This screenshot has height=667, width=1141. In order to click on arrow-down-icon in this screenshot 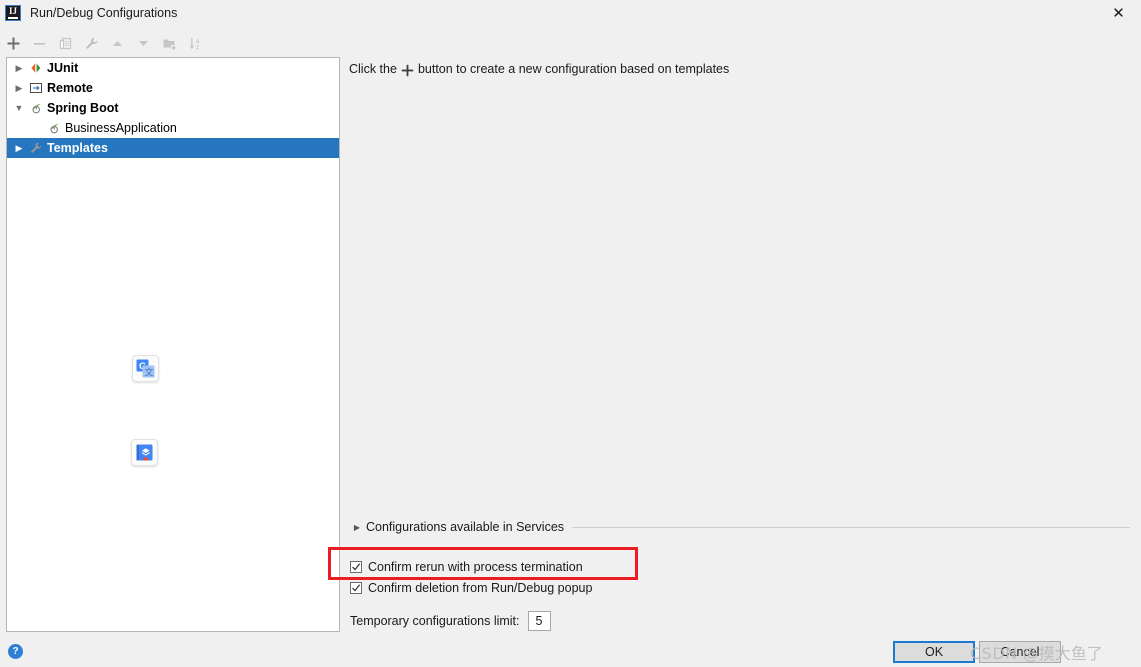, I will do `click(143, 43)`.